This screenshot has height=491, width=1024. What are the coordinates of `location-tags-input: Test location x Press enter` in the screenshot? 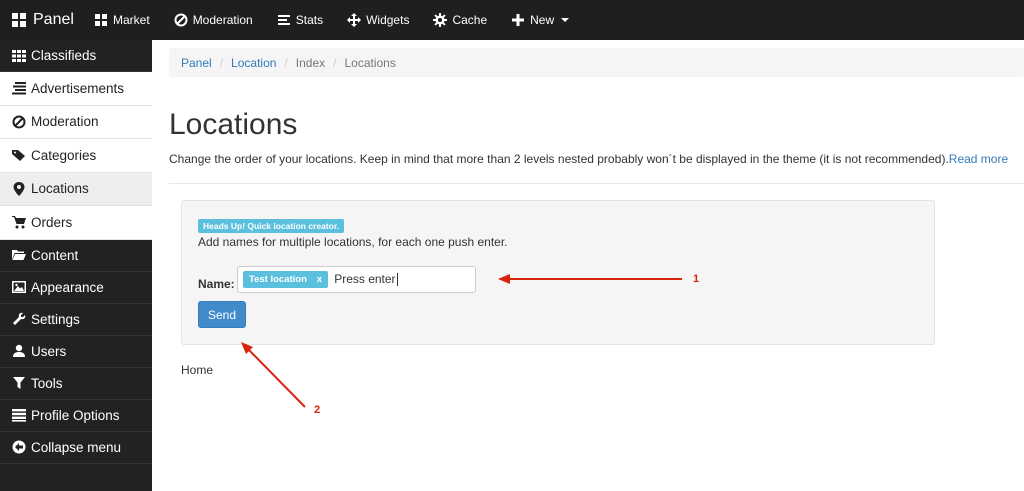 It's located at (356, 279).